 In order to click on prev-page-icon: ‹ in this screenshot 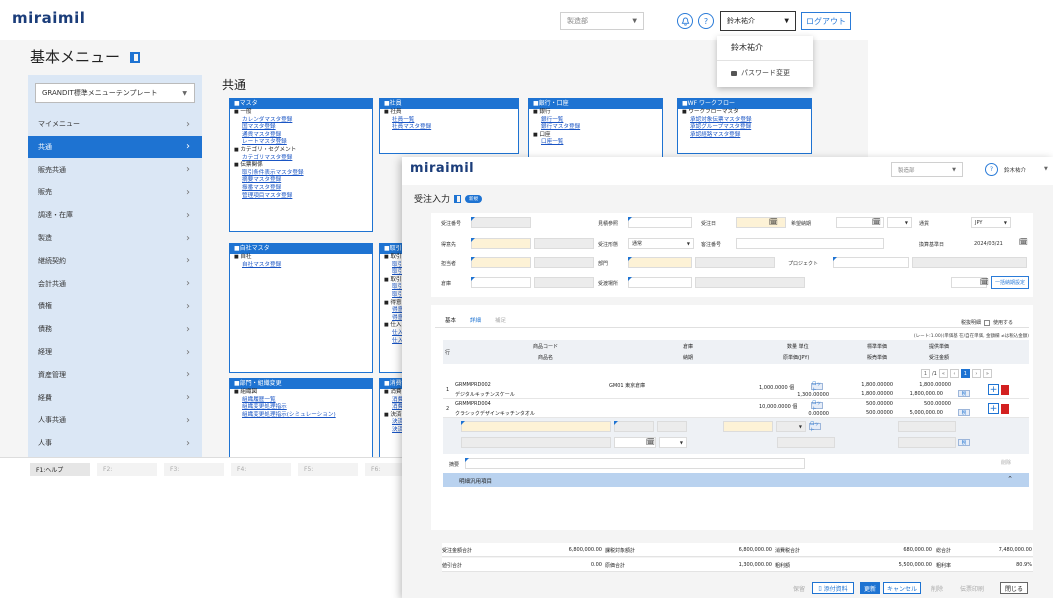, I will do `click(954, 373)`.